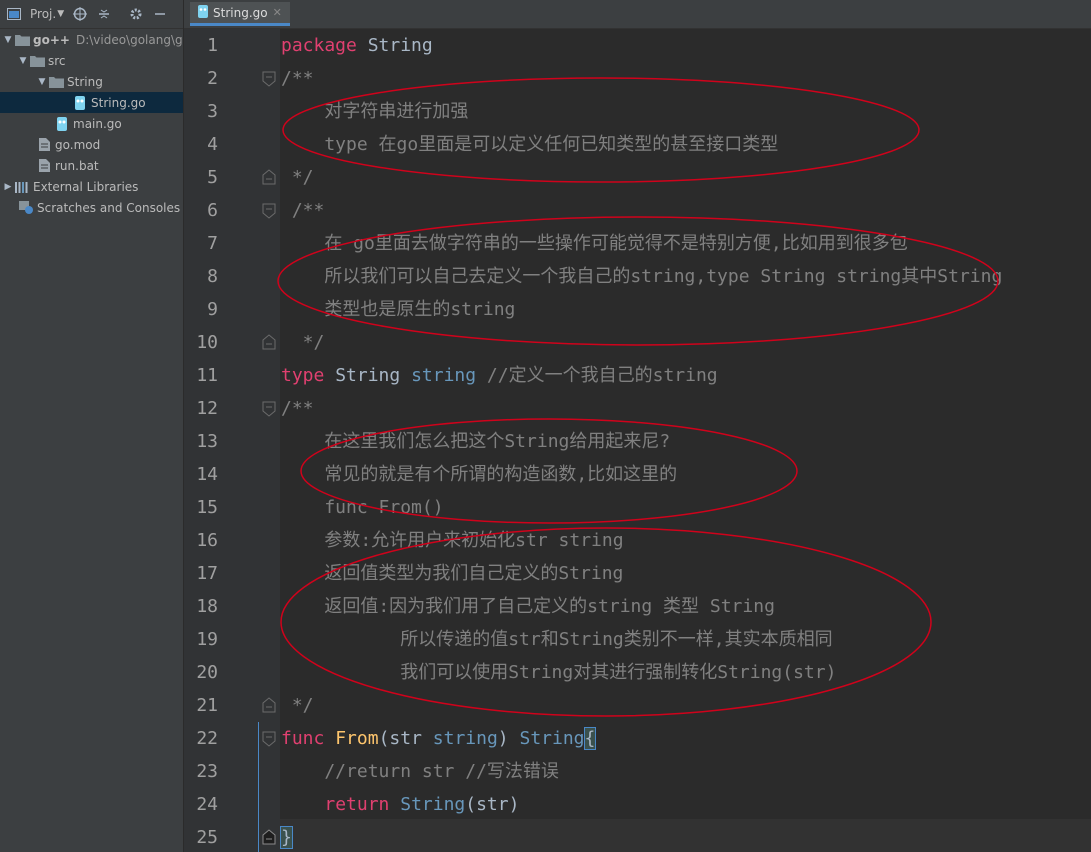 This screenshot has height=852, width=1091. What do you see at coordinates (452, 540) in the screenshot?
I see `code-line-16: 参数:允许用户来初始化str string` at bounding box center [452, 540].